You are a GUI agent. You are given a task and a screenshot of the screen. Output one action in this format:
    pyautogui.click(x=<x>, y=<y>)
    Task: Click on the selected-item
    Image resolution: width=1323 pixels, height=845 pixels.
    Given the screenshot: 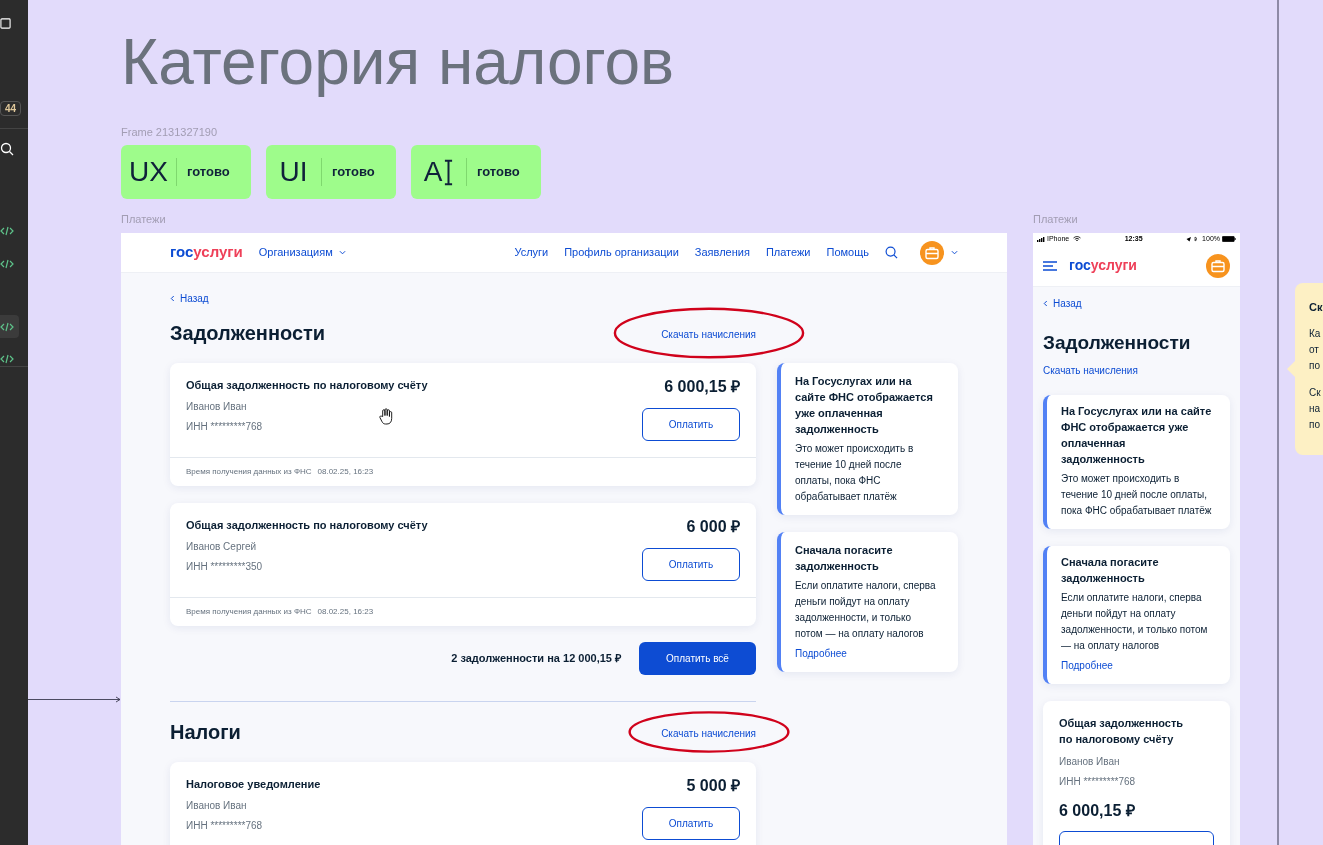 What is the action you would take?
    pyautogui.click(x=9, y=326)
    